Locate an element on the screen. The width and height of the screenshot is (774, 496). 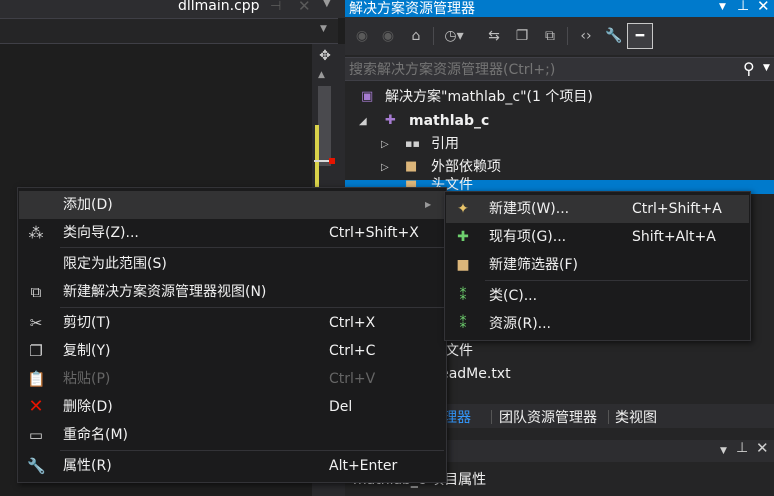
tree-item-solution: ▣ 解决方案"mathlab_c"(1 个项目) is located at coordinates (559, 97).